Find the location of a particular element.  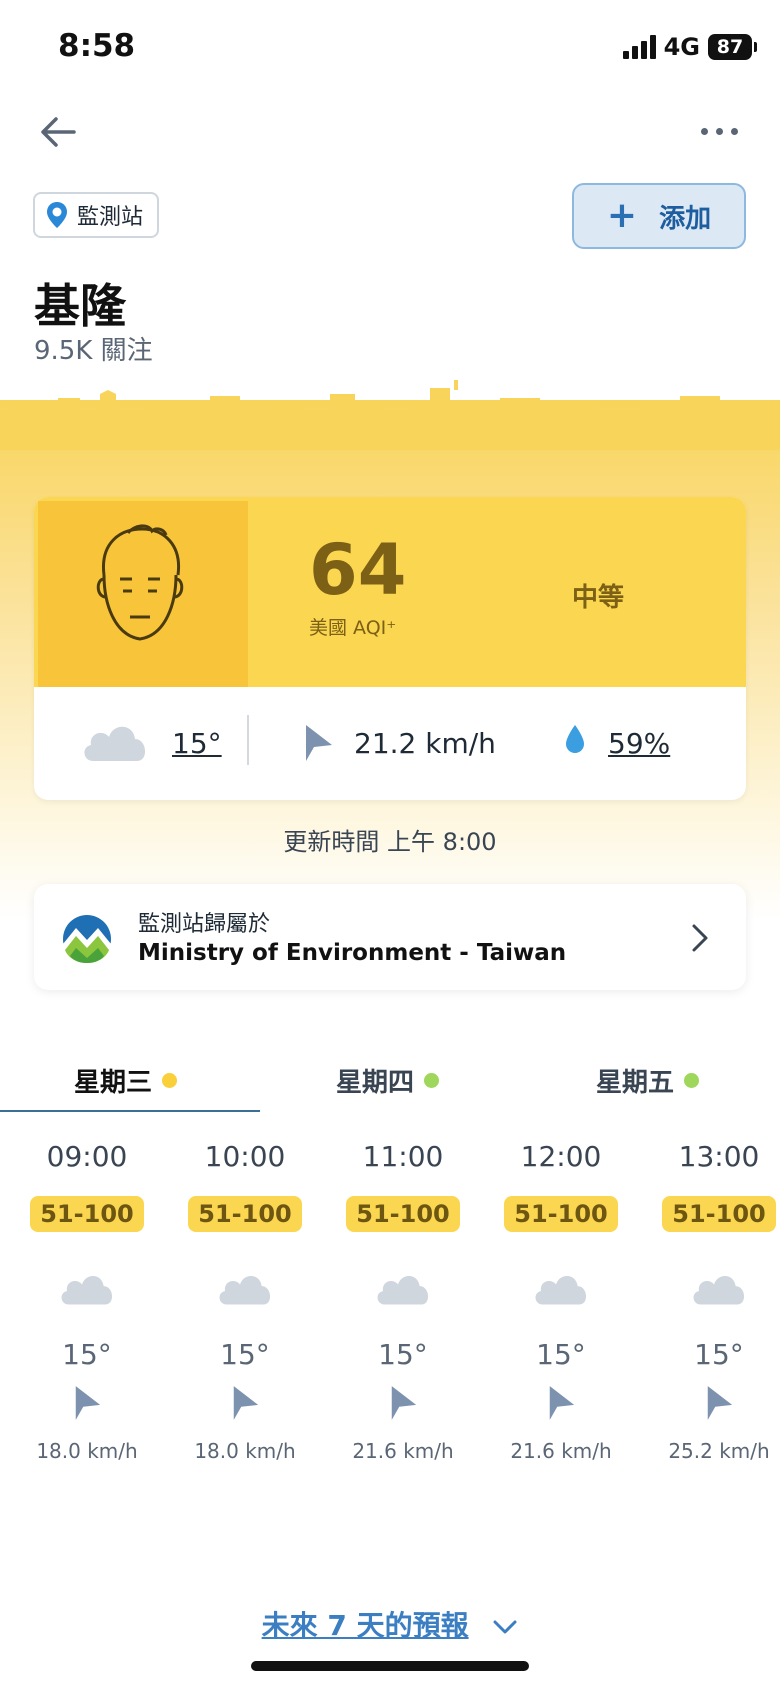

add-button-label: 添加 is located at coordinates (685, 218).